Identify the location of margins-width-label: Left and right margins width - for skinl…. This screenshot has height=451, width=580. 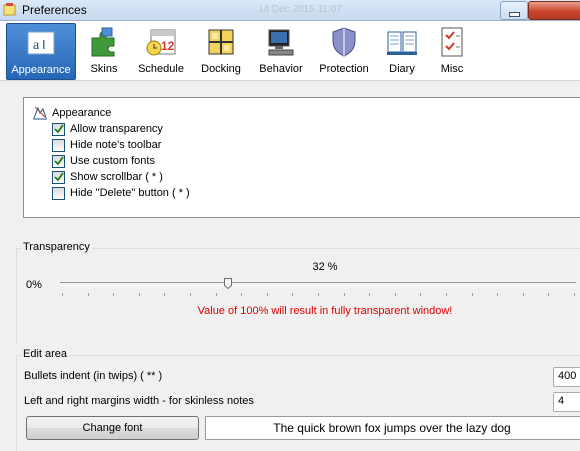
(139, 401).